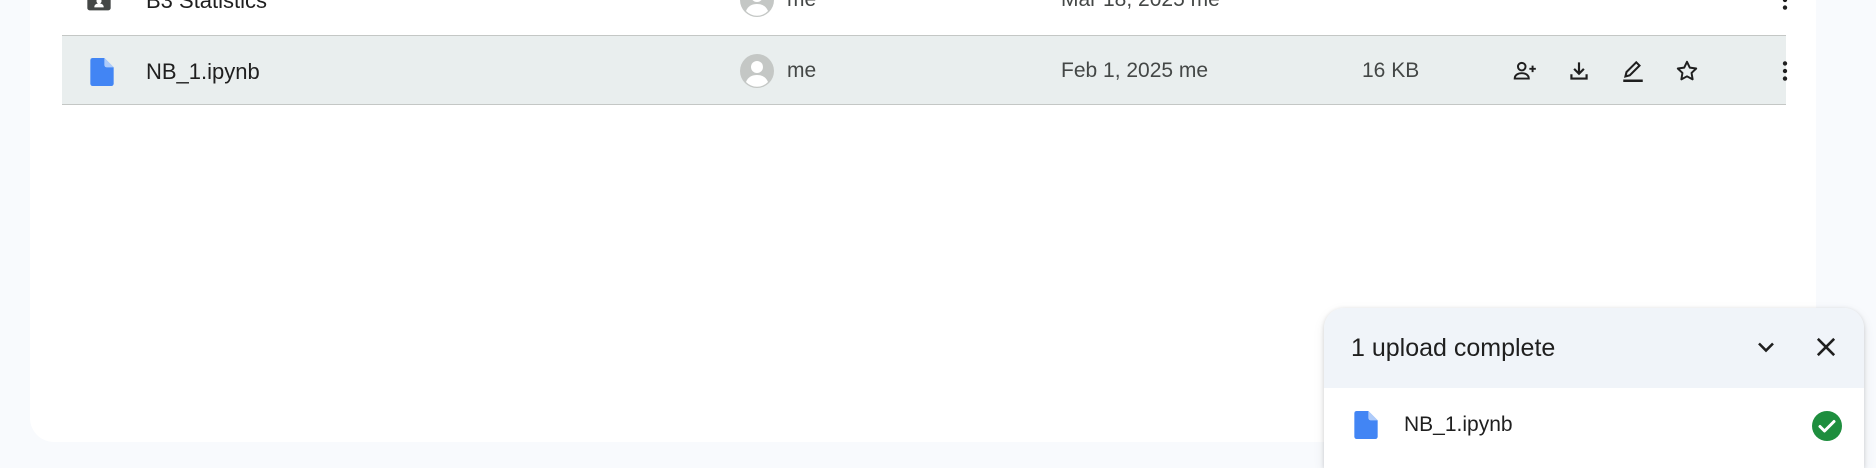 This screenshot has width=1876, height=468. Describe the element at coordinates (1453, 348) in the screenshot. I see `upload-status-title: 1 upload complete` at that location.